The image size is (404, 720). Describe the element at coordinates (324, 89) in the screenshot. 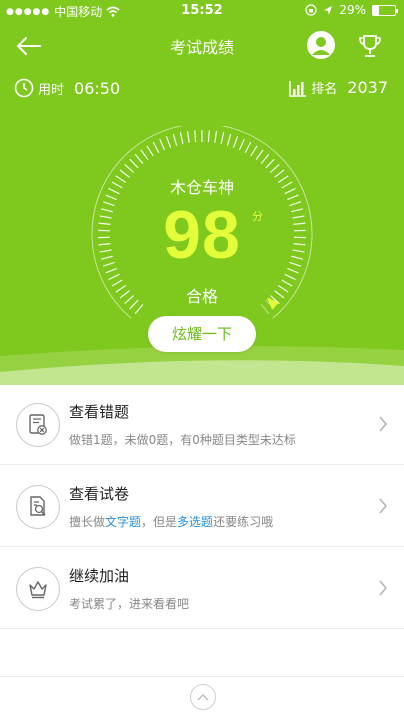

I see `rank-label: 排名` at that location.